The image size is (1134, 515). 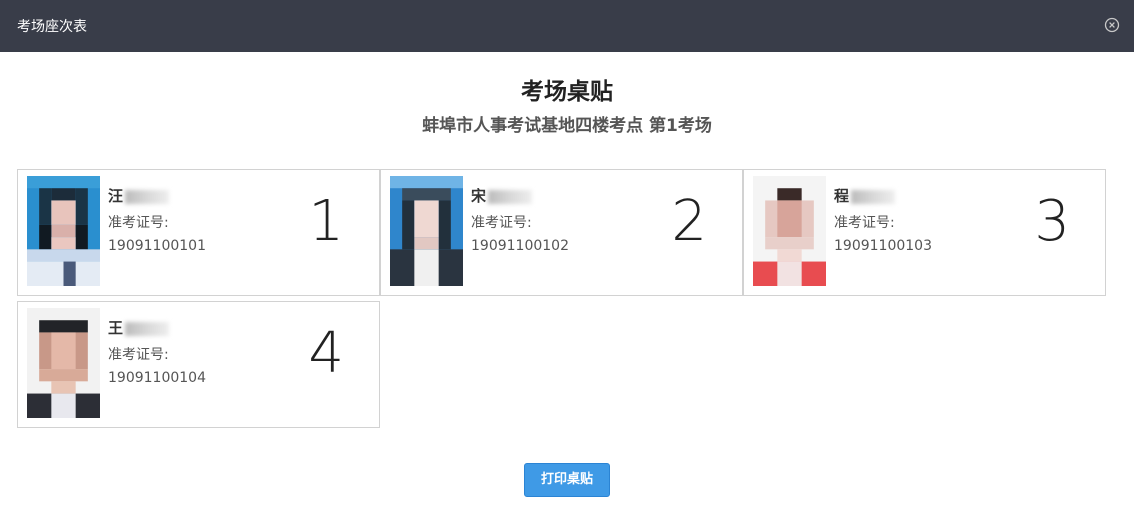 What do you see at coordinates (567, 92) in the screenshot?
I see `page-title: 考场桌贴` at bounding box center [567, 92].